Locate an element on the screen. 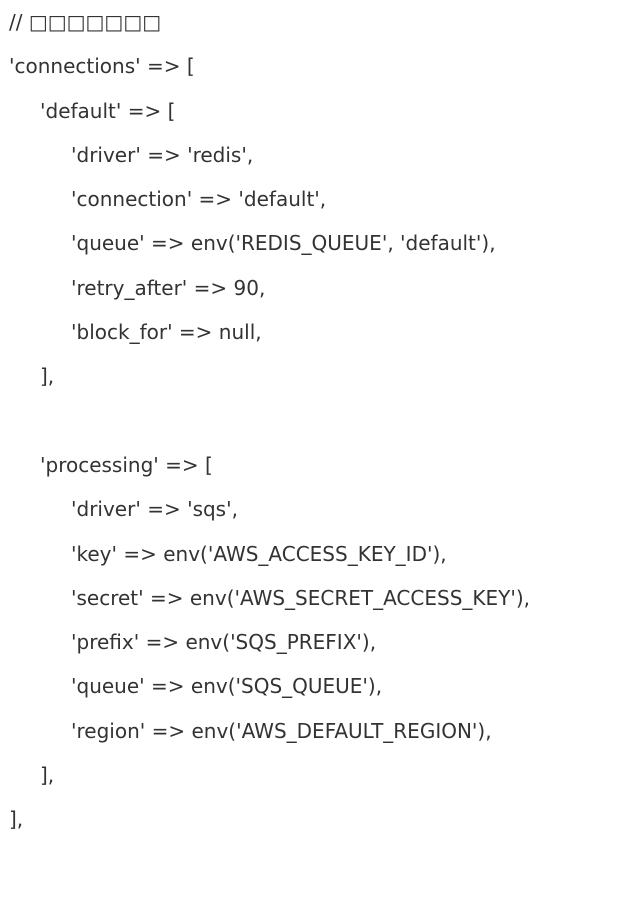  code-line: 'retry_after' => 90, is located at coordinates (168, 287).